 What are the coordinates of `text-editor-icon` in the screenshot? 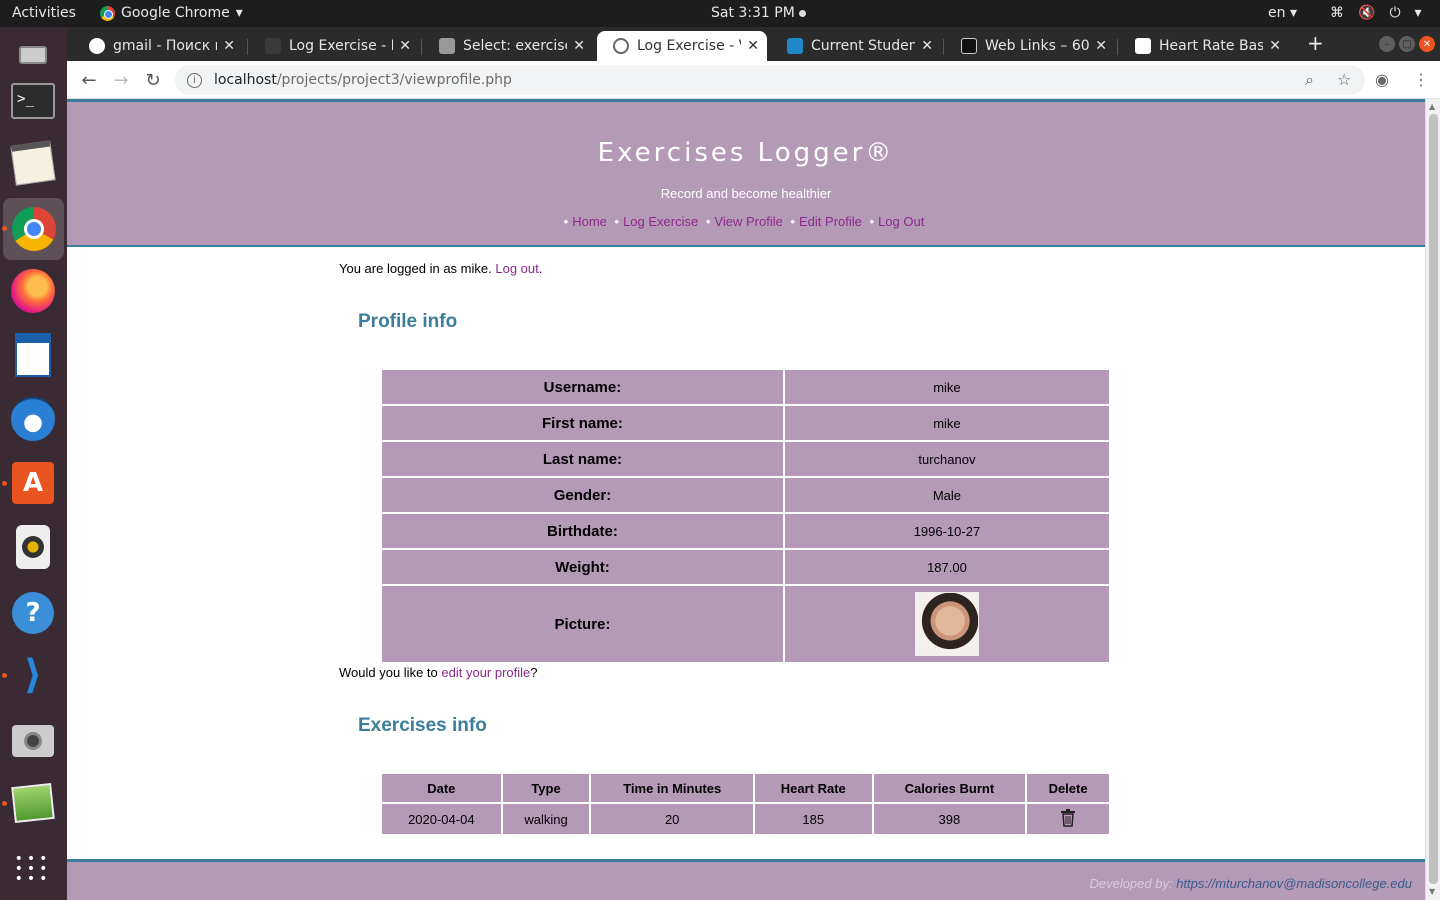 It's located at (33, 163).